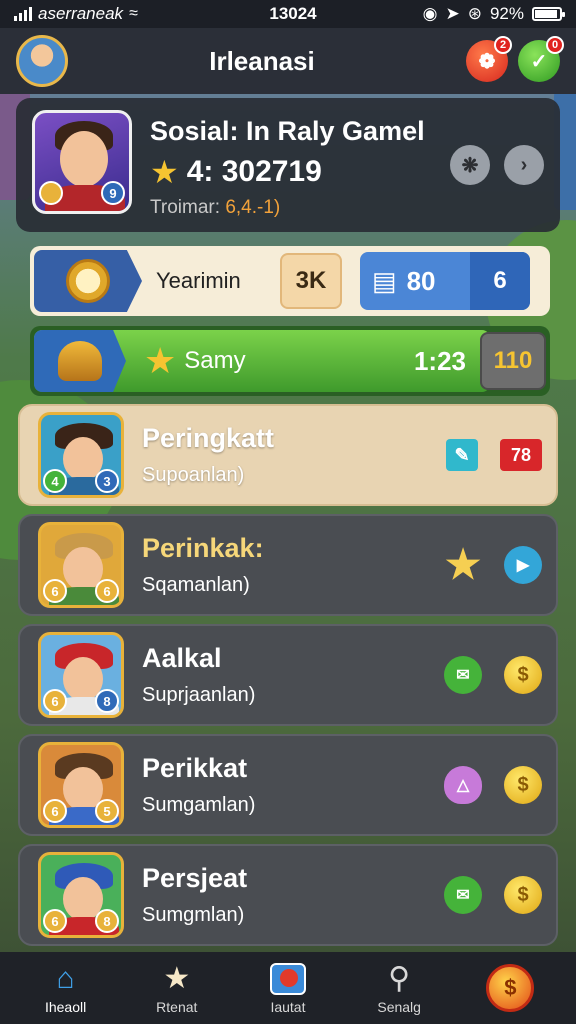  I want to click on nav-label: Senalg, so click(399, 1007).